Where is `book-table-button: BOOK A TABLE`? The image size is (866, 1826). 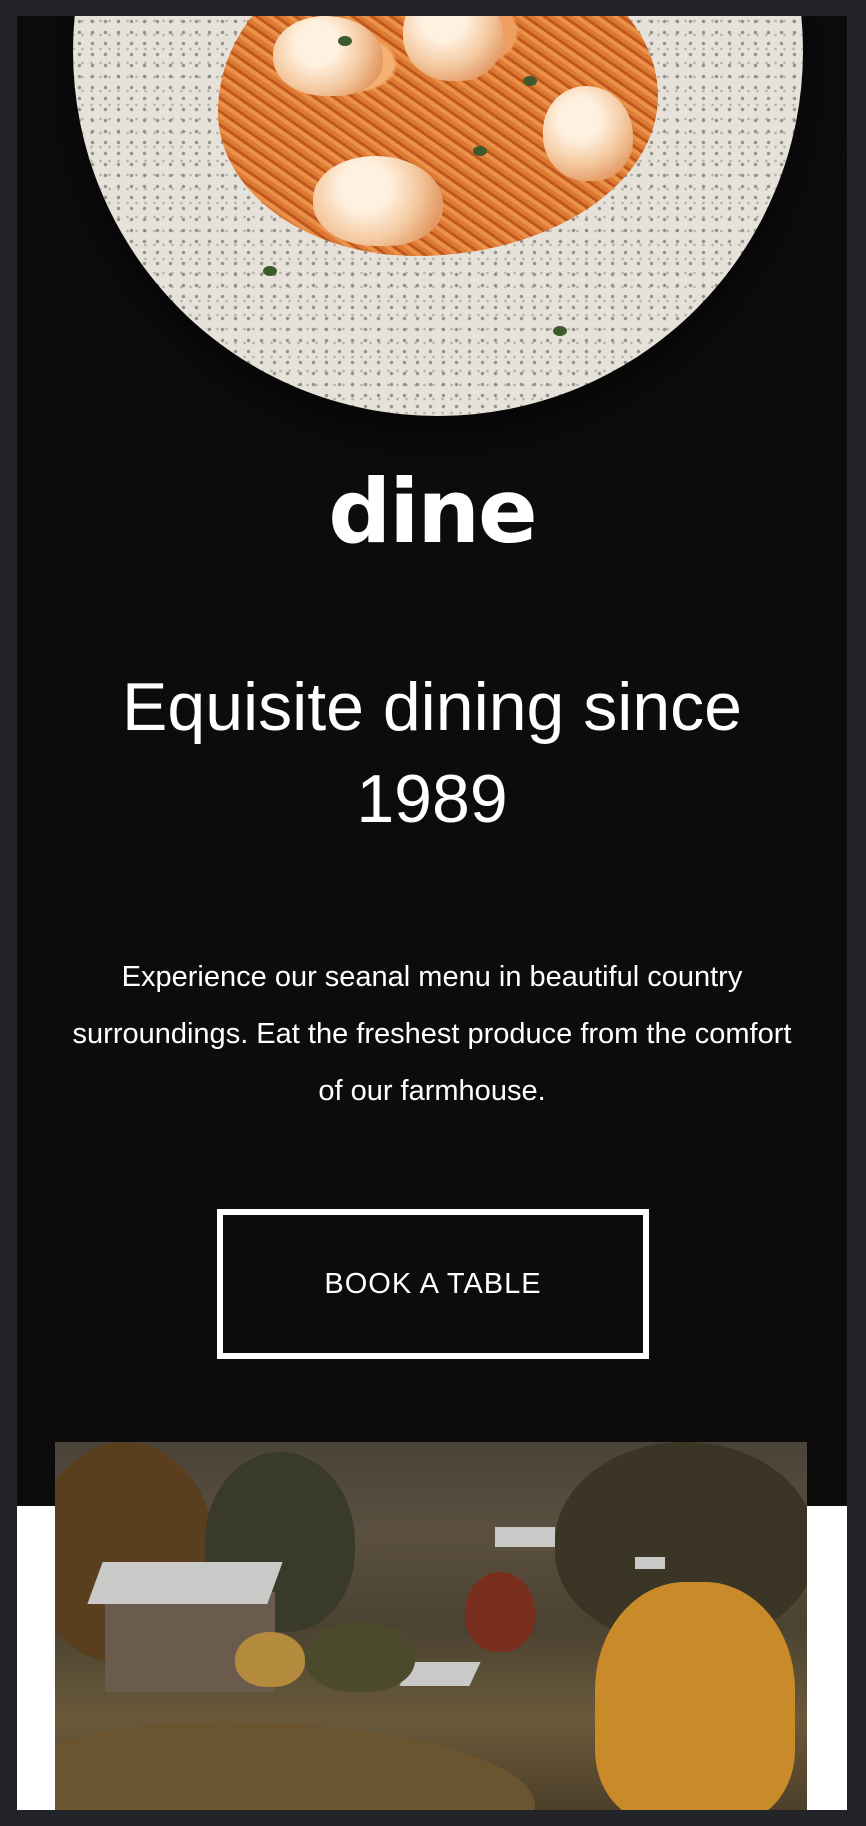
book-table-button: BOOK A TABLE is located at coordinates (433, 1284).